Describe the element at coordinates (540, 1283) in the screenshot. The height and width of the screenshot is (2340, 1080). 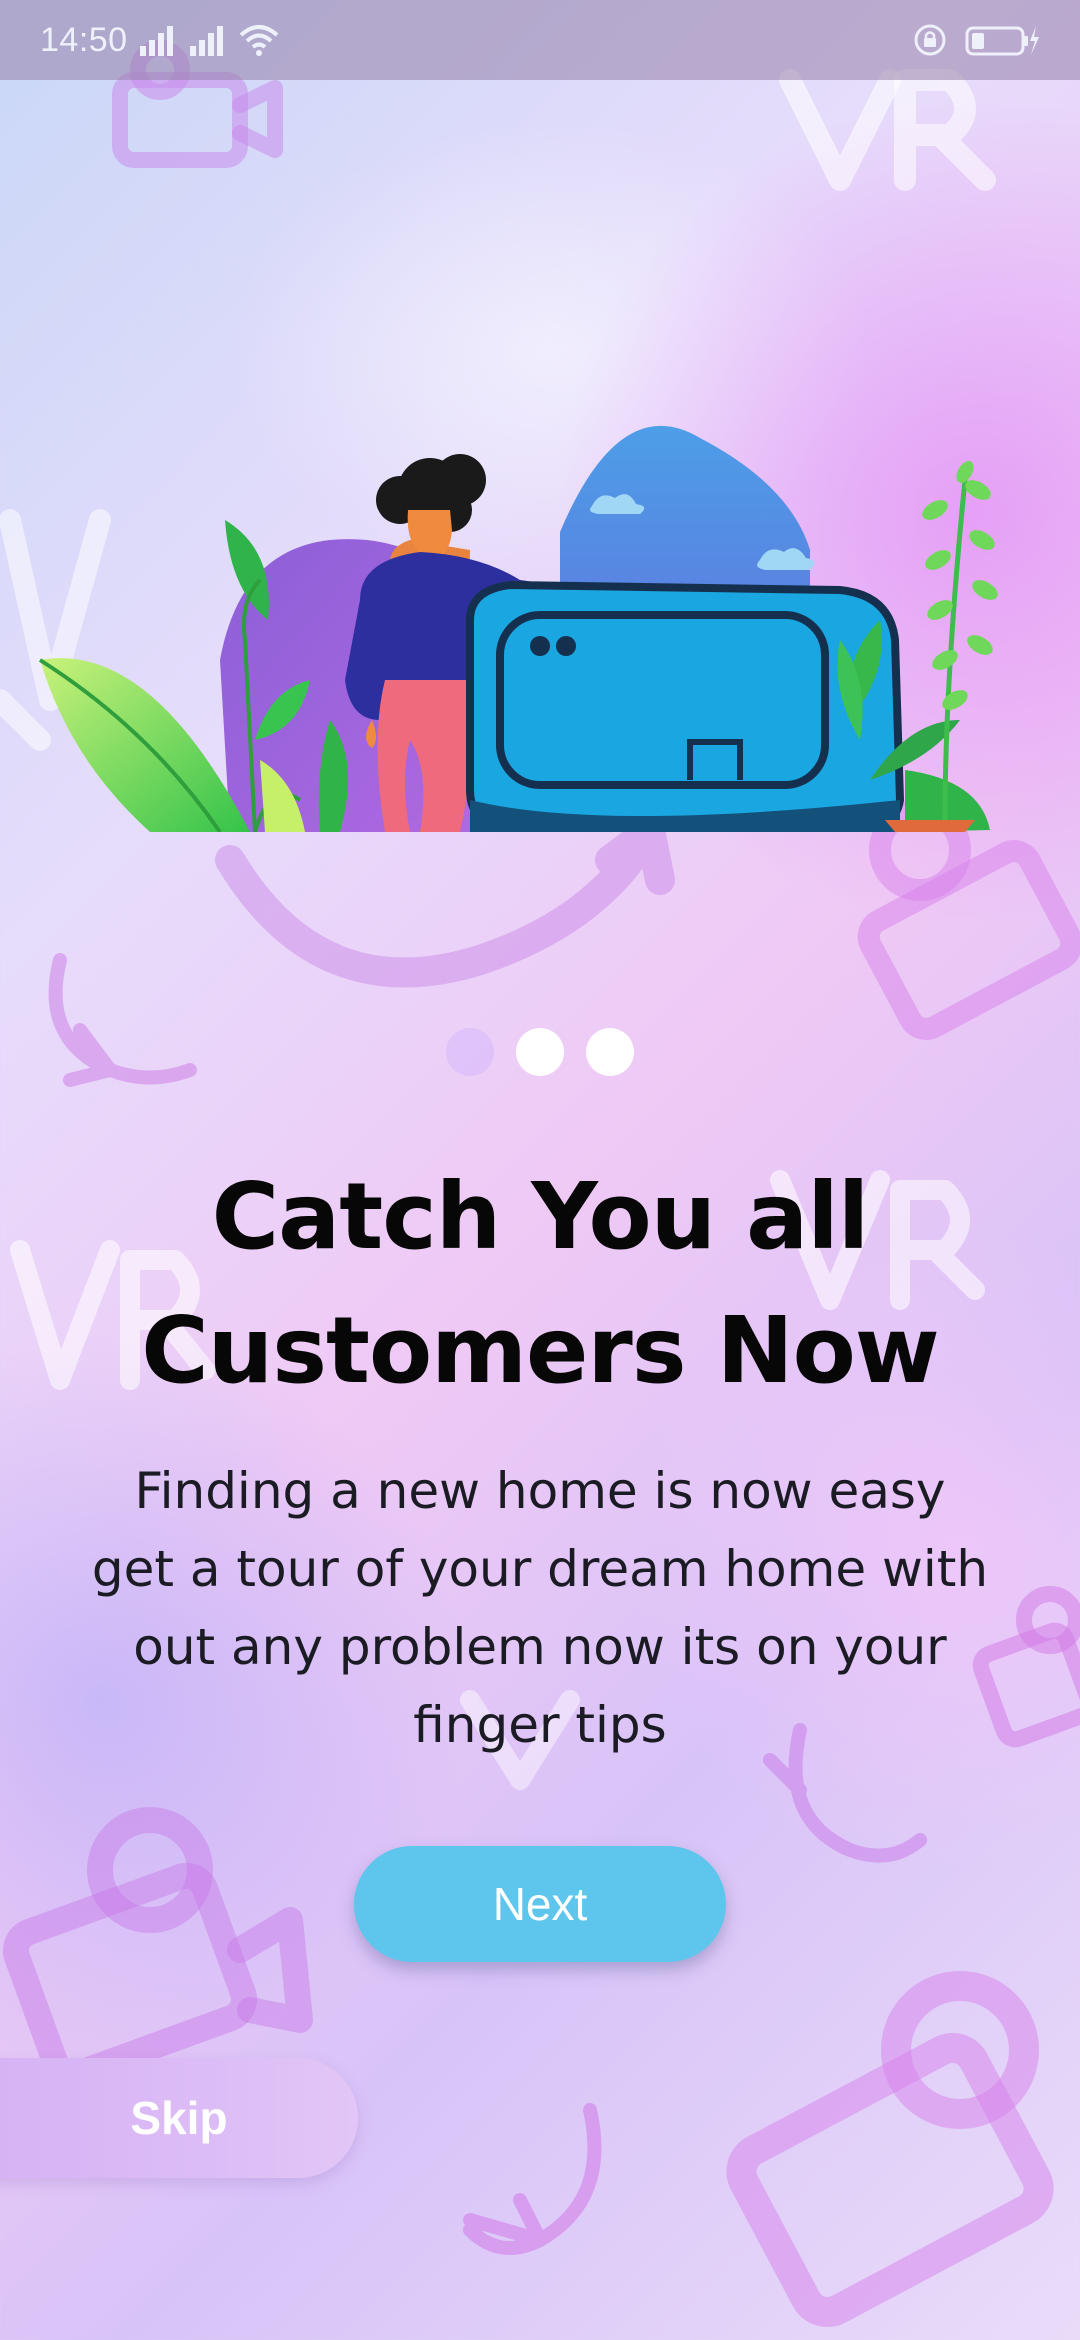
I see `onboarding-title: Catch You all Customers Now` at that location.